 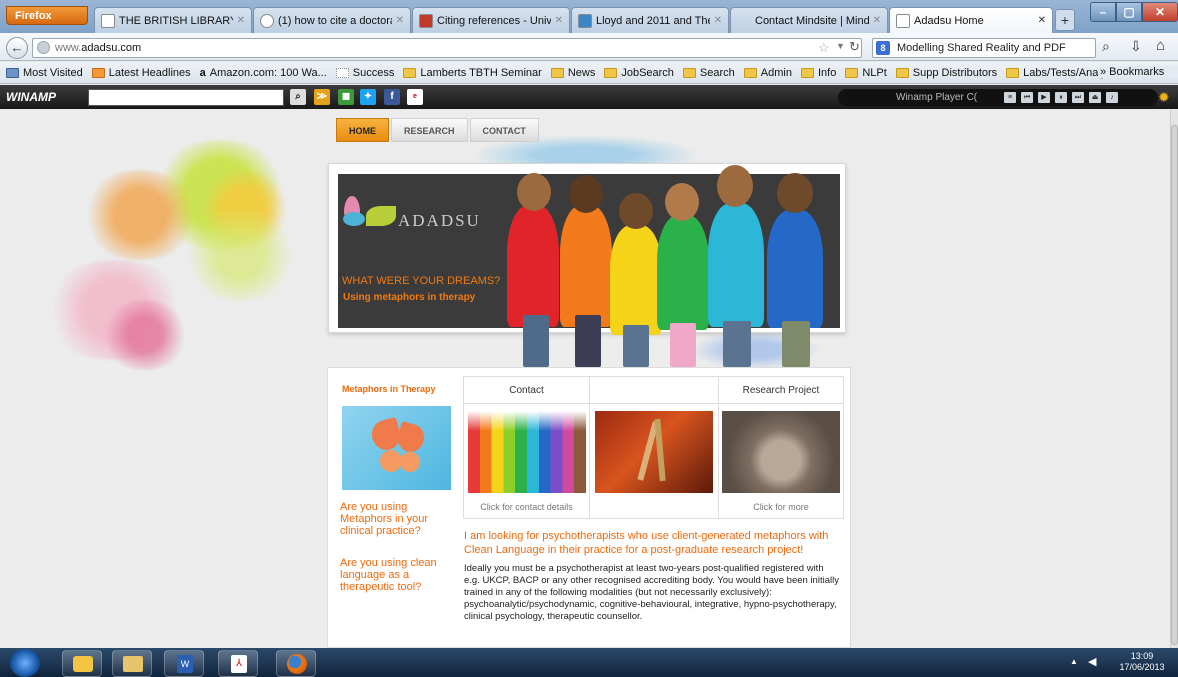 I want to click on android-icon: ◼, so click(x=346, y=97).